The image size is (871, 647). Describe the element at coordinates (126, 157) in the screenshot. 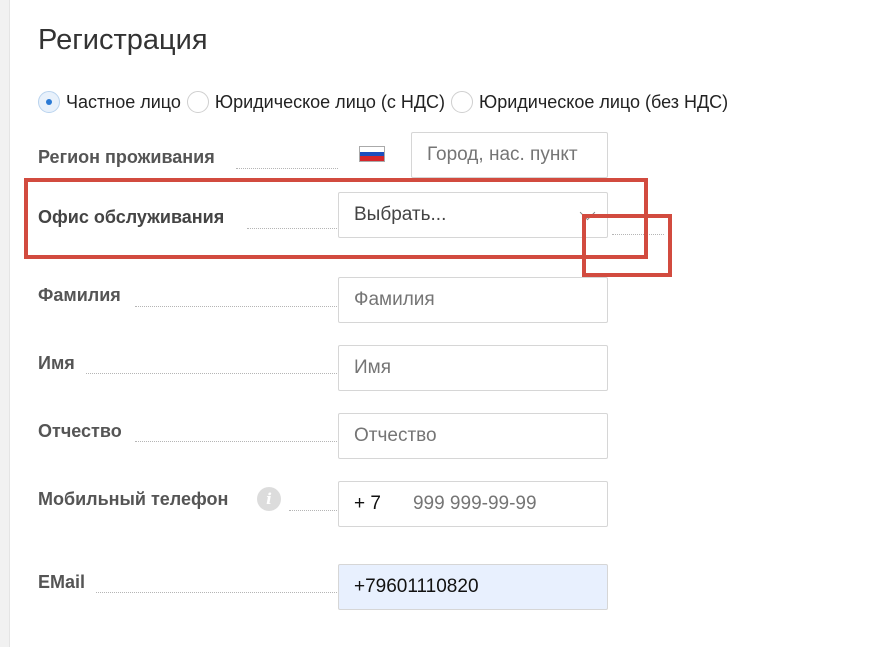

I see `region-label: Регион проживания` at that location.